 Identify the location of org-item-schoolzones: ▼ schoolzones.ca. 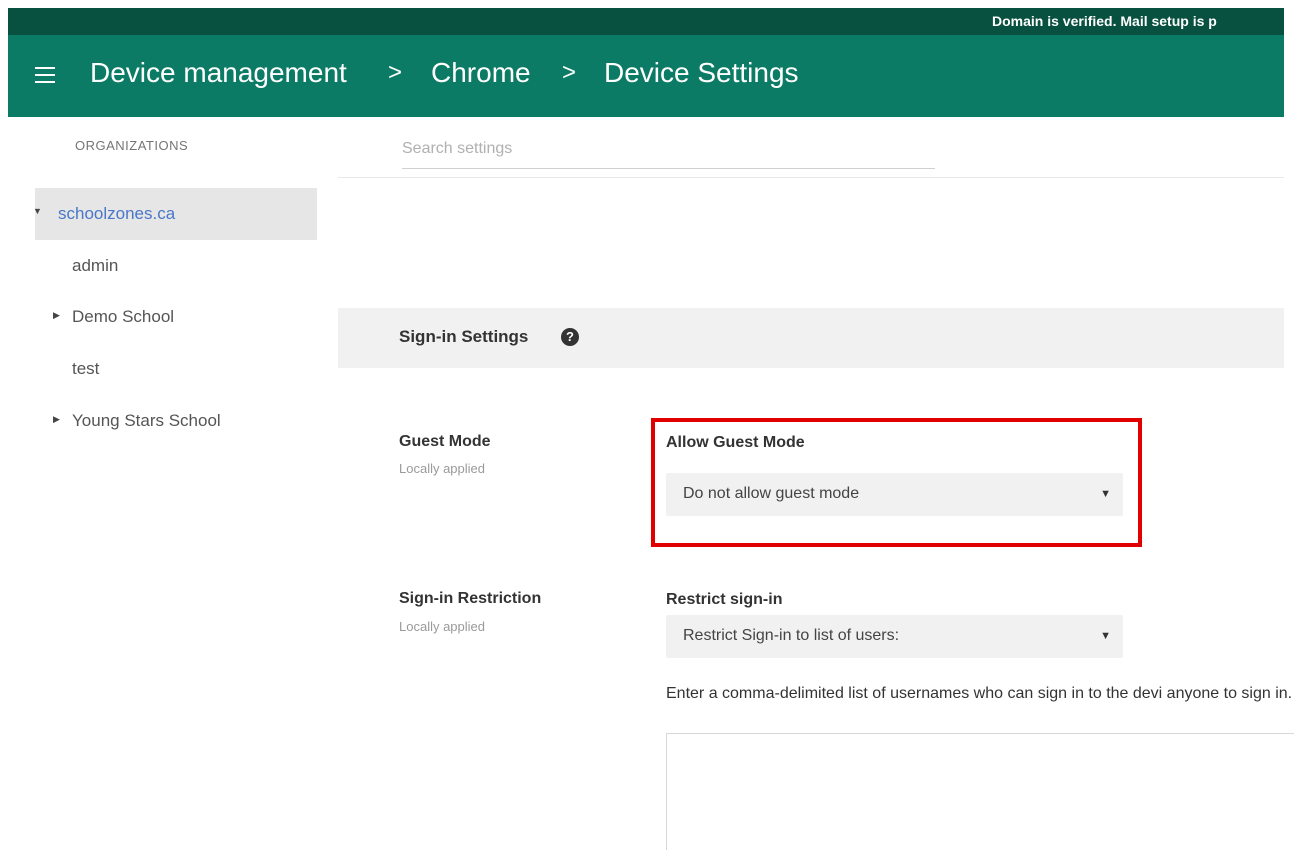
(175, 214).